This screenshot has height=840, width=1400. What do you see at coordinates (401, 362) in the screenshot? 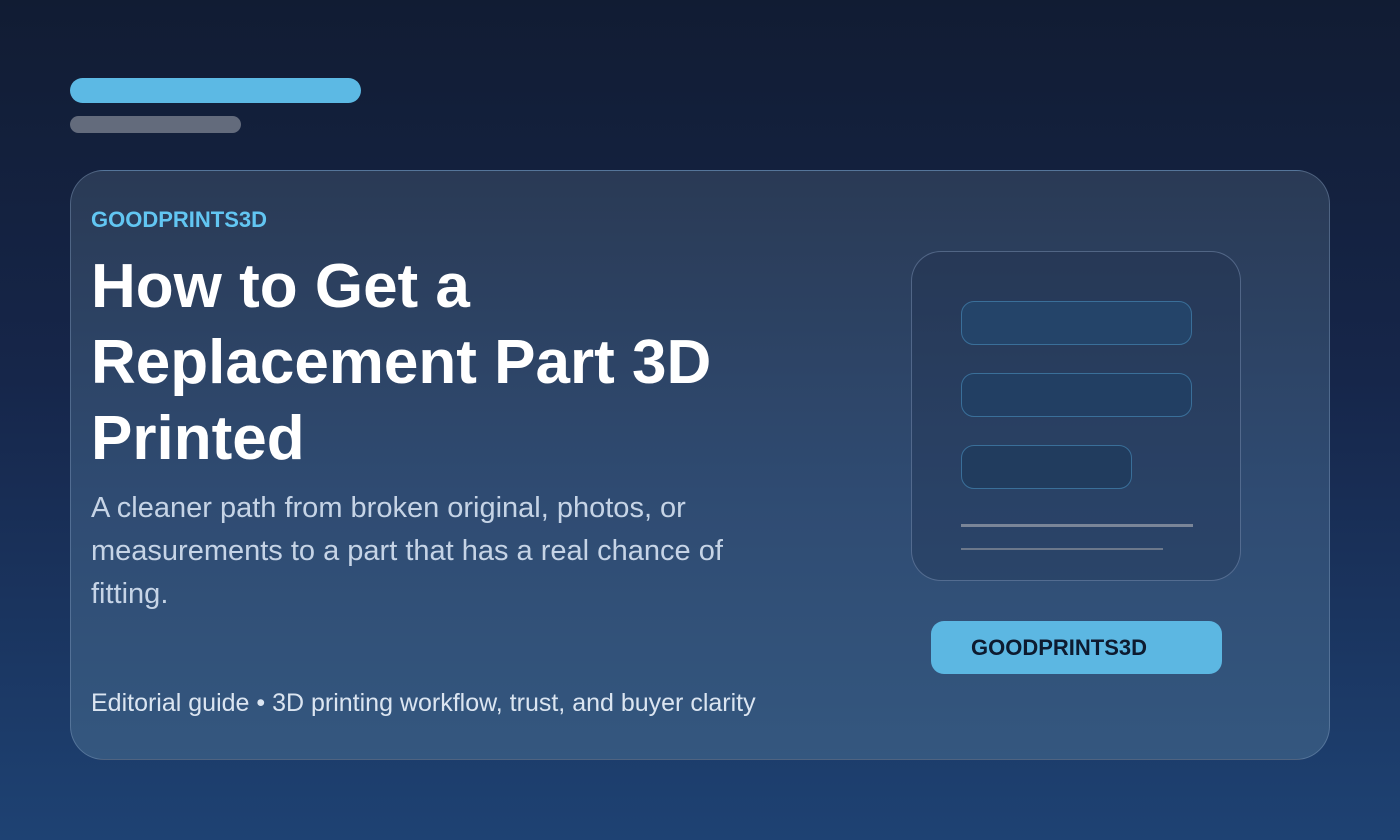
I see `article-headline: How to Get a Replacement Part 3D Printed` at bounding box center [401, 362].